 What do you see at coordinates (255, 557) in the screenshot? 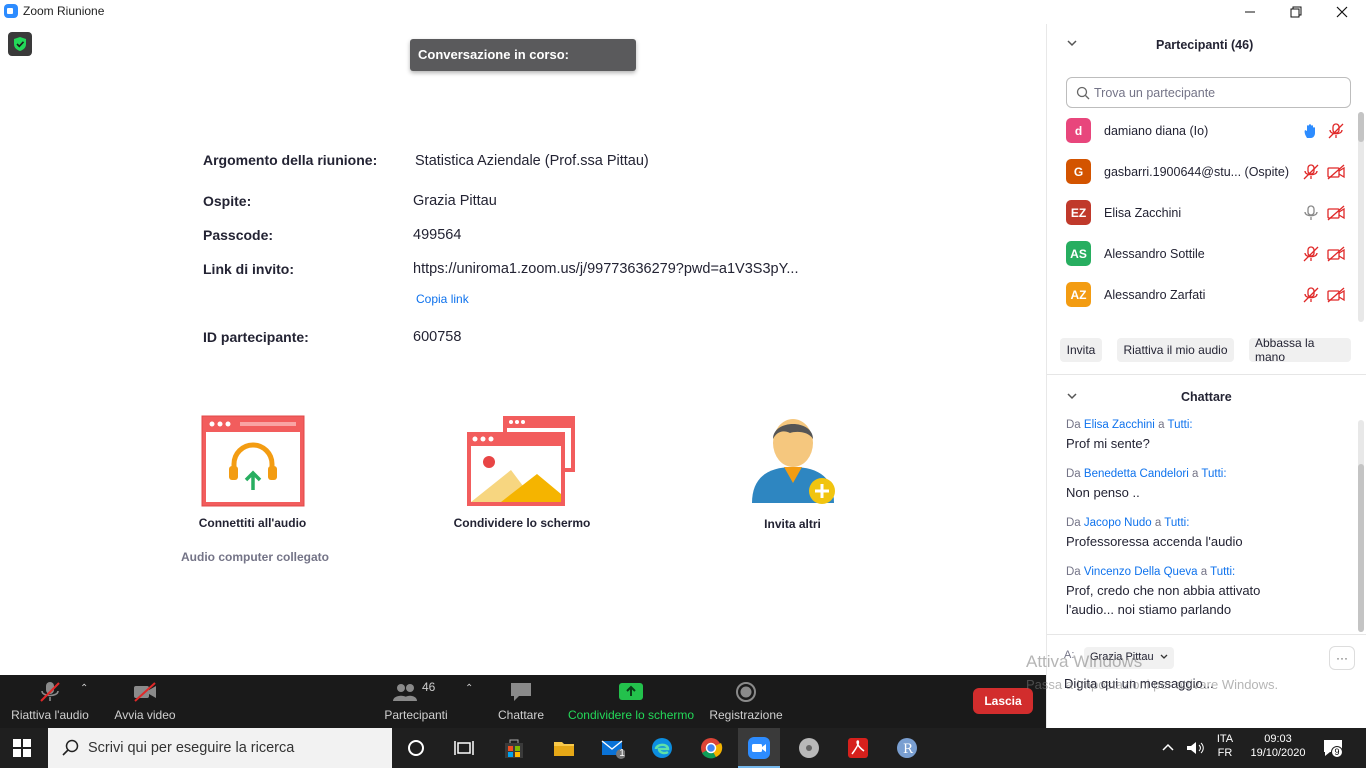
I see `audio-status-text: Audio computer collegato` at bounding box center [255, 557].